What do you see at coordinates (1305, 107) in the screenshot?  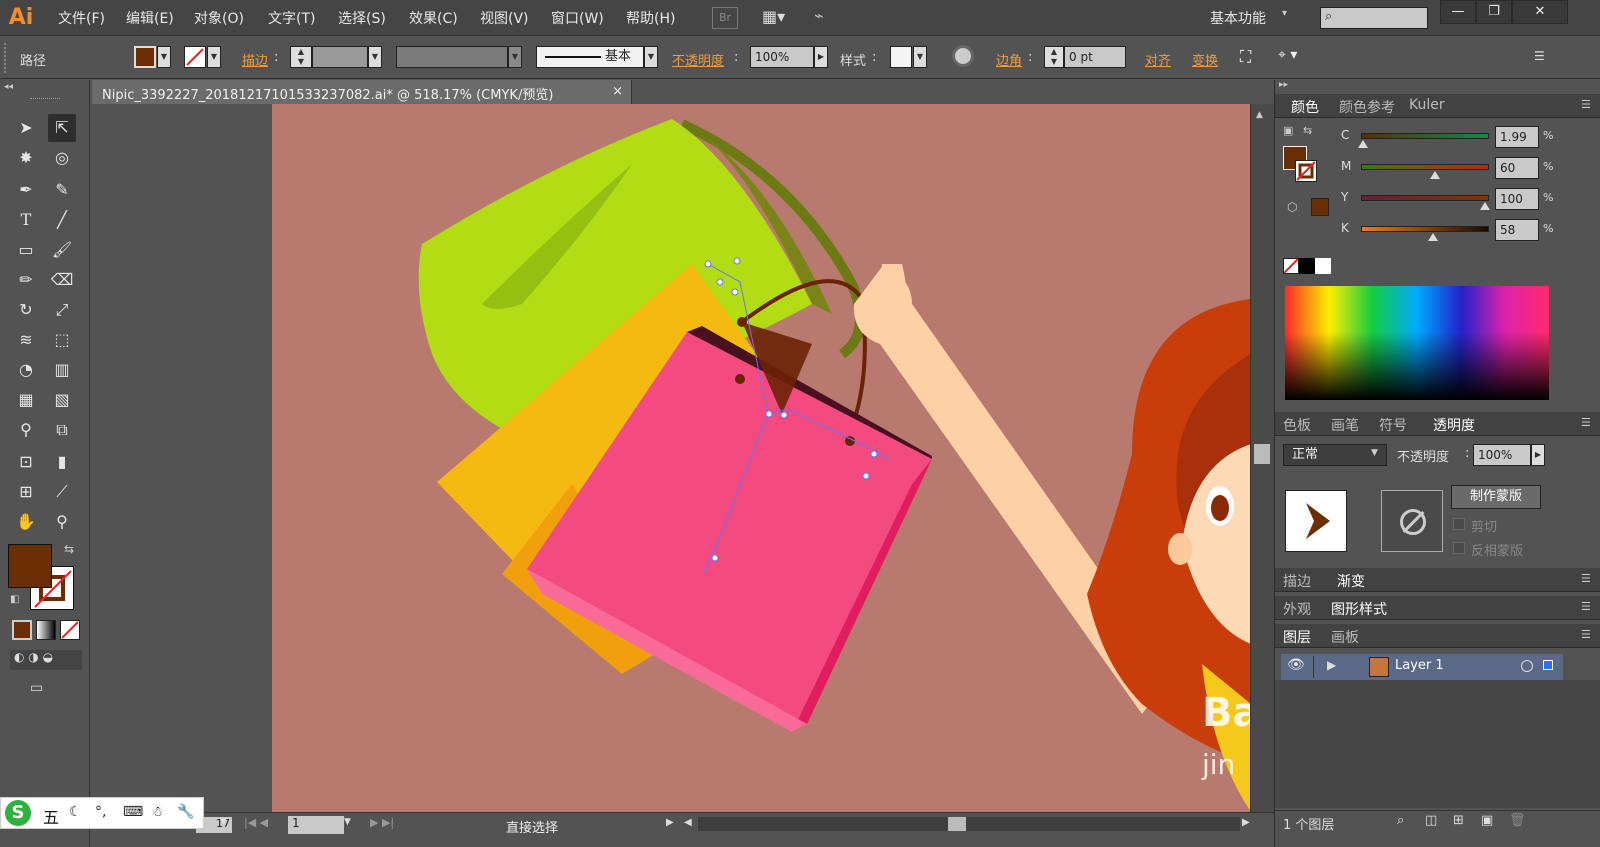 I see `tab-color: 颜色` at bounding box center [1305, 107].